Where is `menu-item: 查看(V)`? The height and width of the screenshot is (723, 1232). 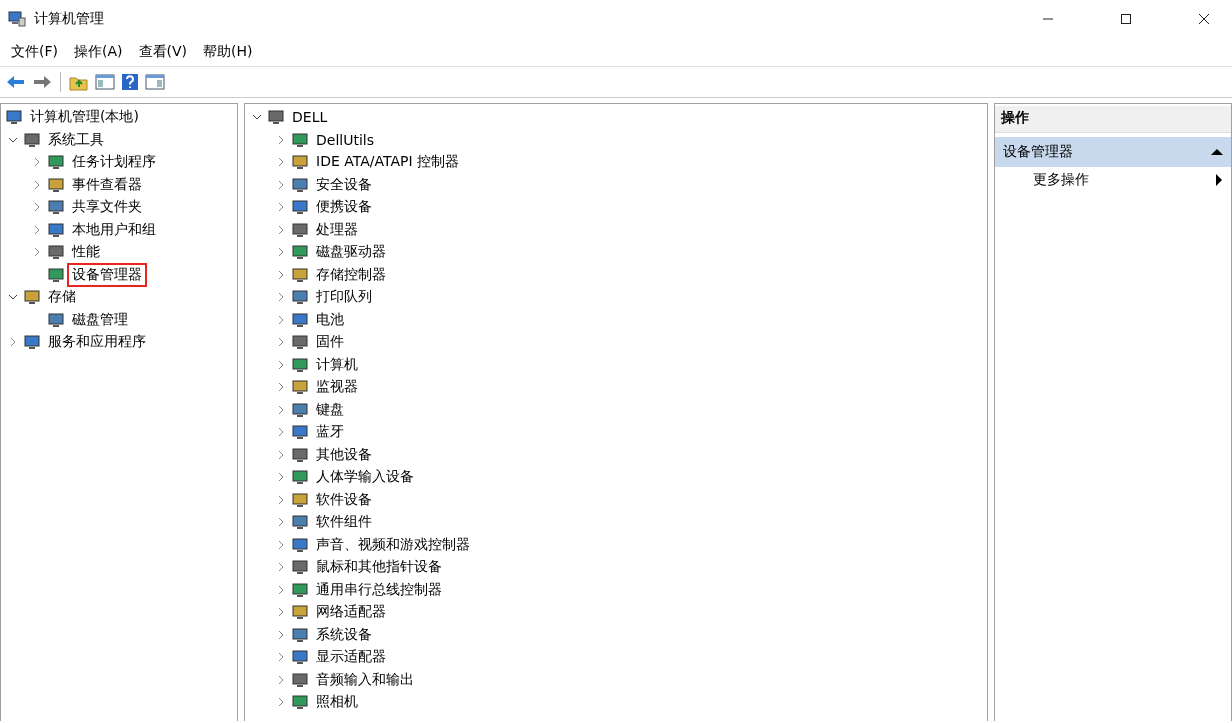 menu-item: 查看(V) is located at coordinates (162, 52).